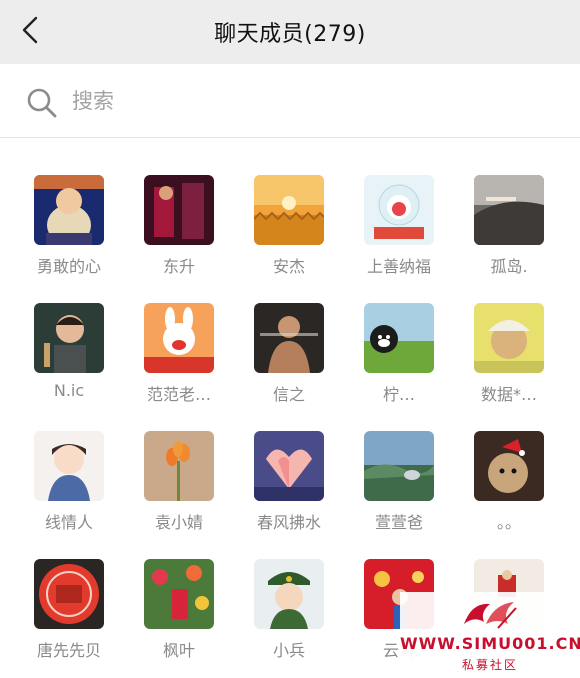 The width and height of the screenshot is (580, 678). What do you see at coordinates (490, 643) in the screenshot?
I see `watermark-url: WWW.SIMU001.CN` at bounding box center [490, 643].